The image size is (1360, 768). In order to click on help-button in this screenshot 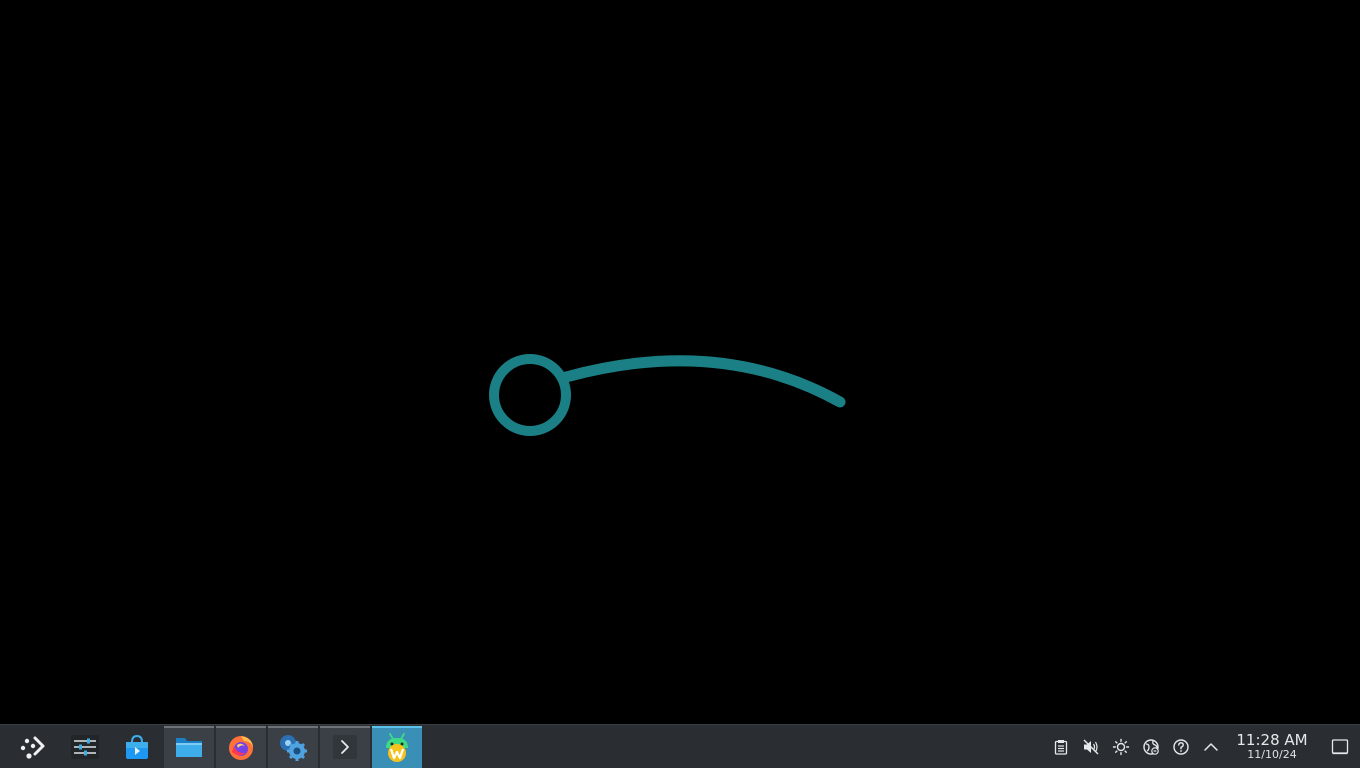, I will do `click(1181, 747)`.